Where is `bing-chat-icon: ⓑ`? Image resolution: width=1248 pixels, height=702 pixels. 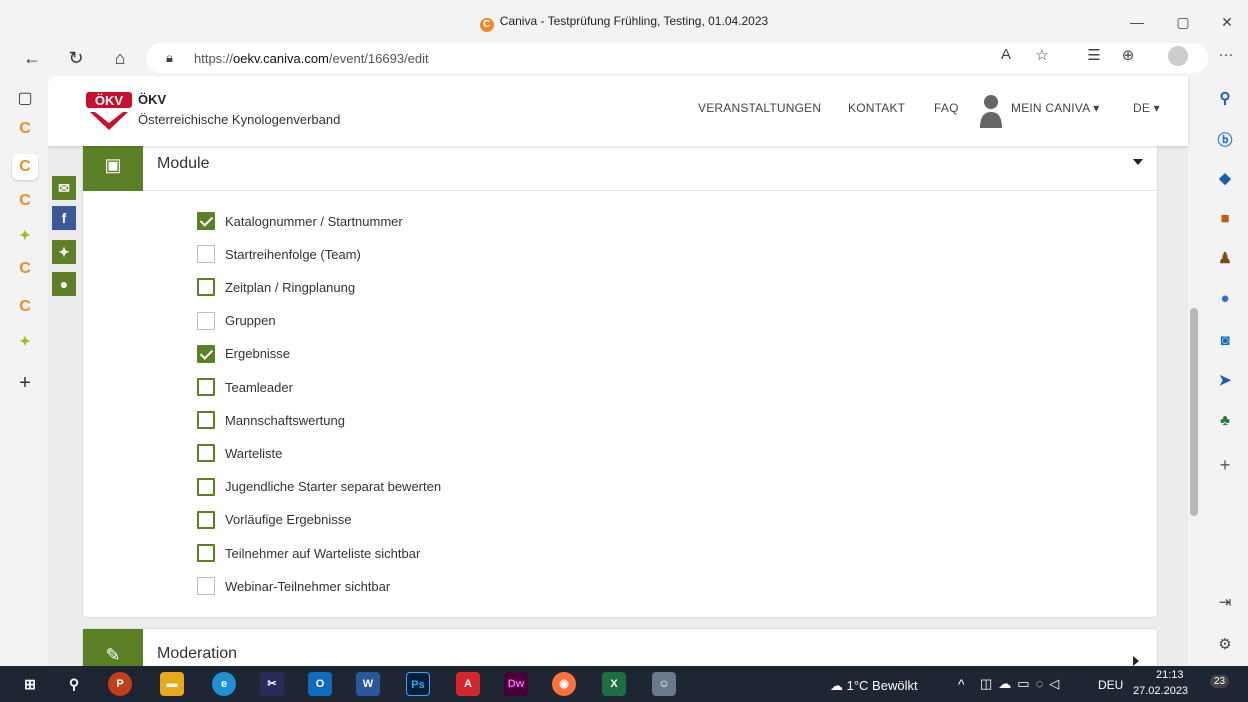
bing-chat-icon: ⓑ is located at coordinates (1225, 141).